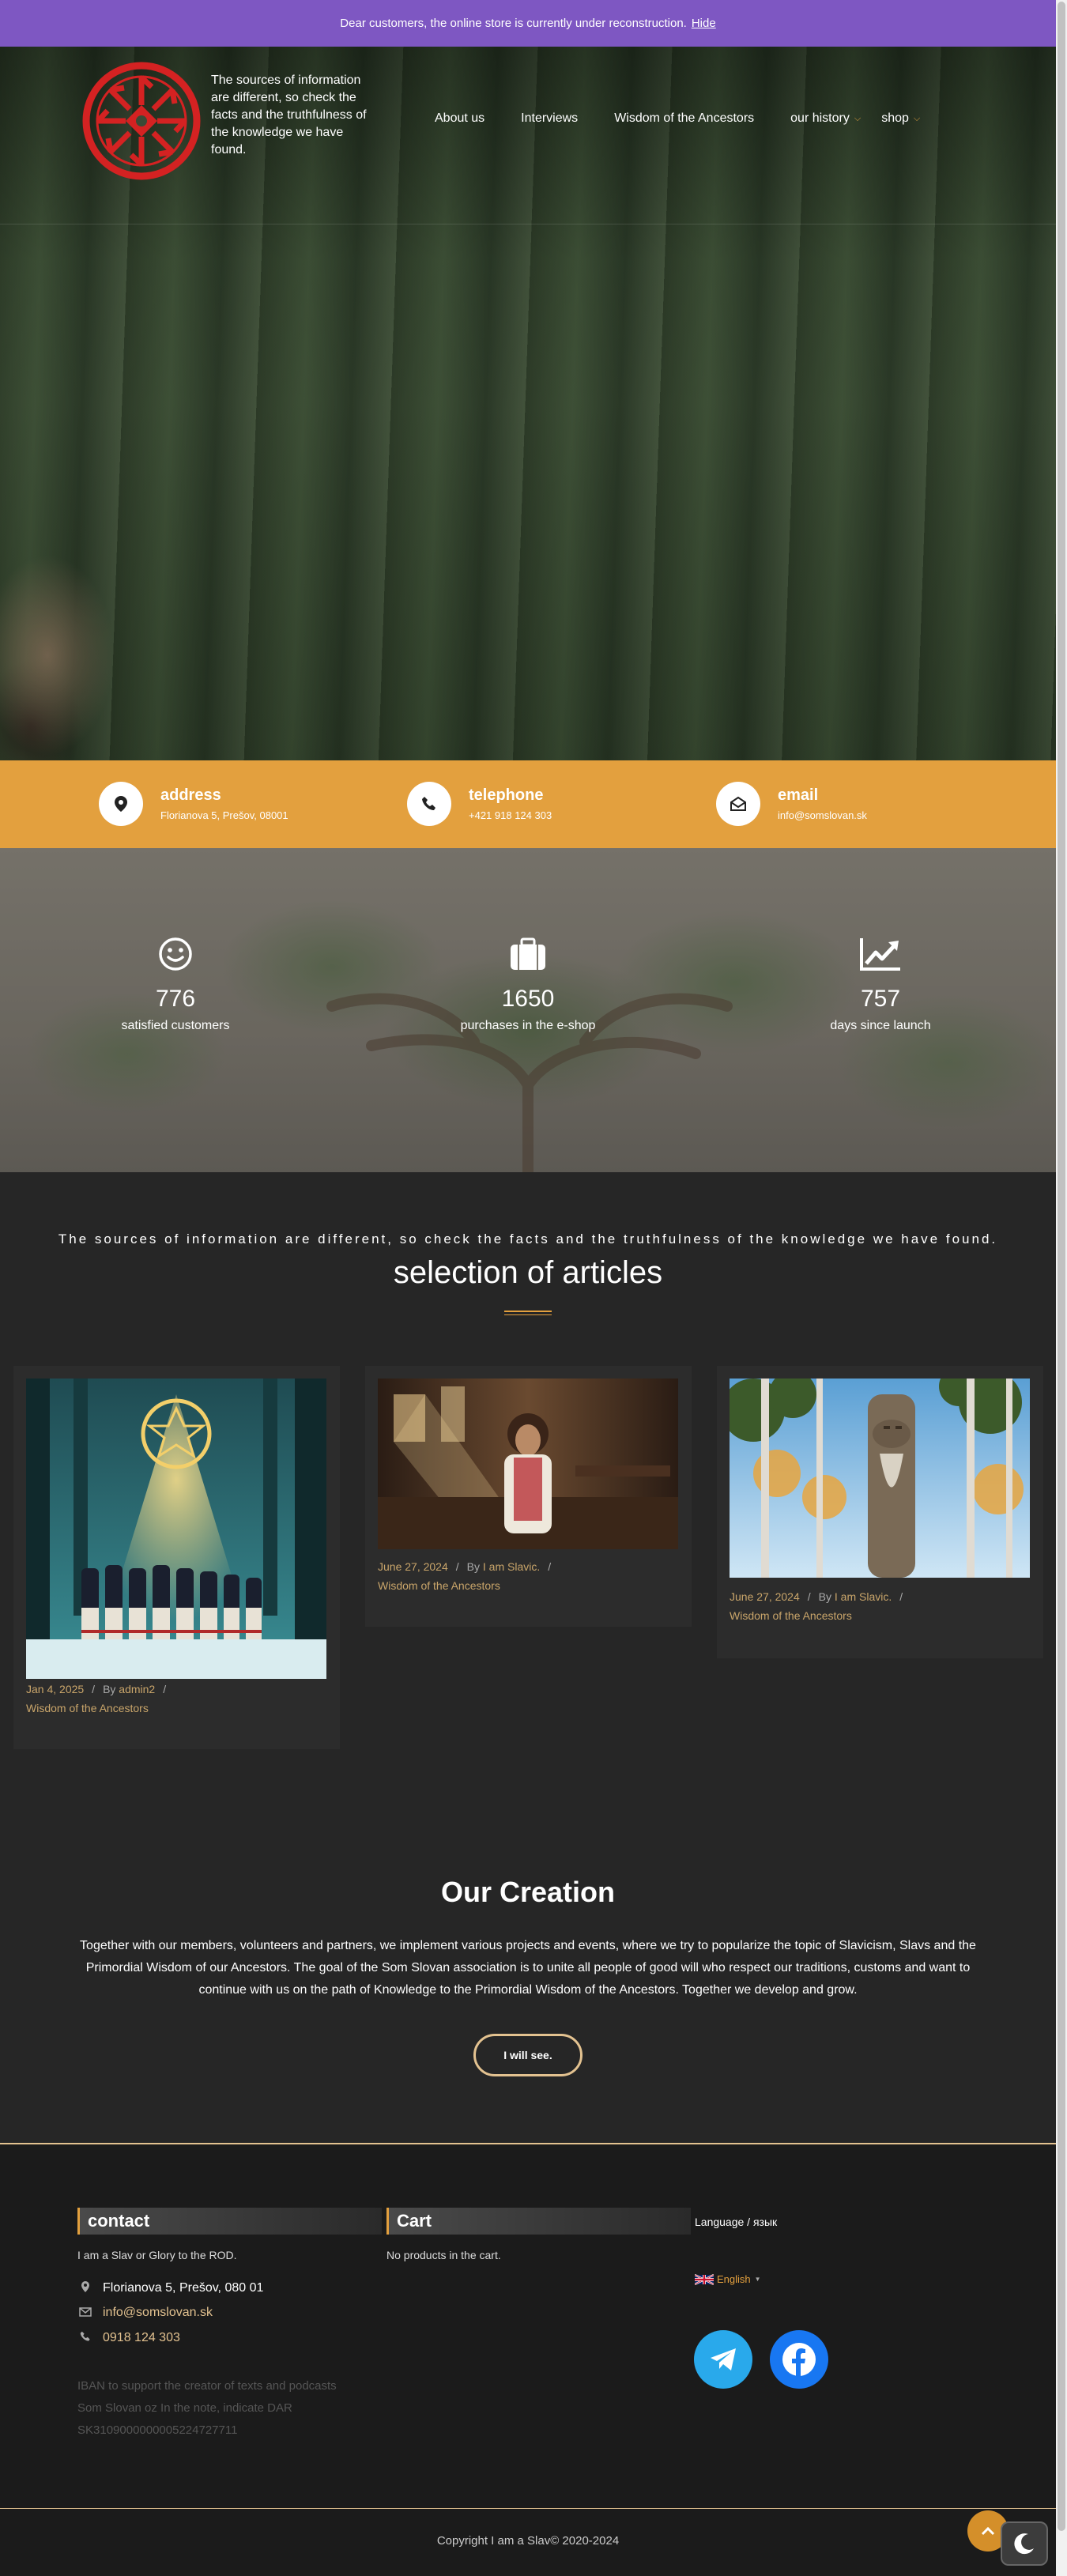 The image size is (1067, 2576). I want to click on contact-telephone-label: telephone, so click(507, 795).